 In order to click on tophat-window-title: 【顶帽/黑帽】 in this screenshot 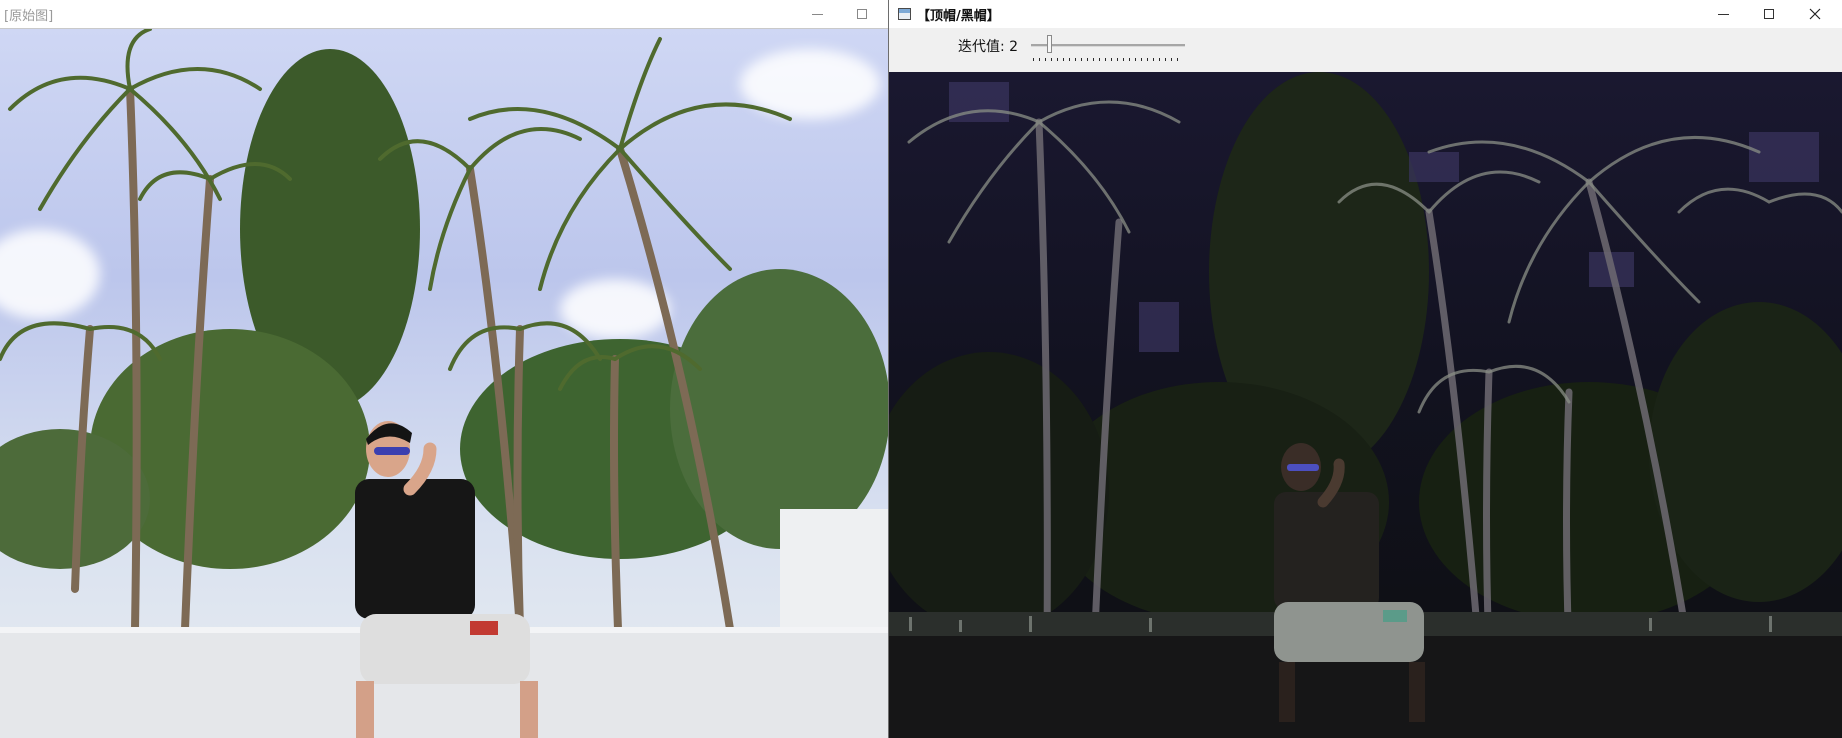, I will do `click(958, 16)`.